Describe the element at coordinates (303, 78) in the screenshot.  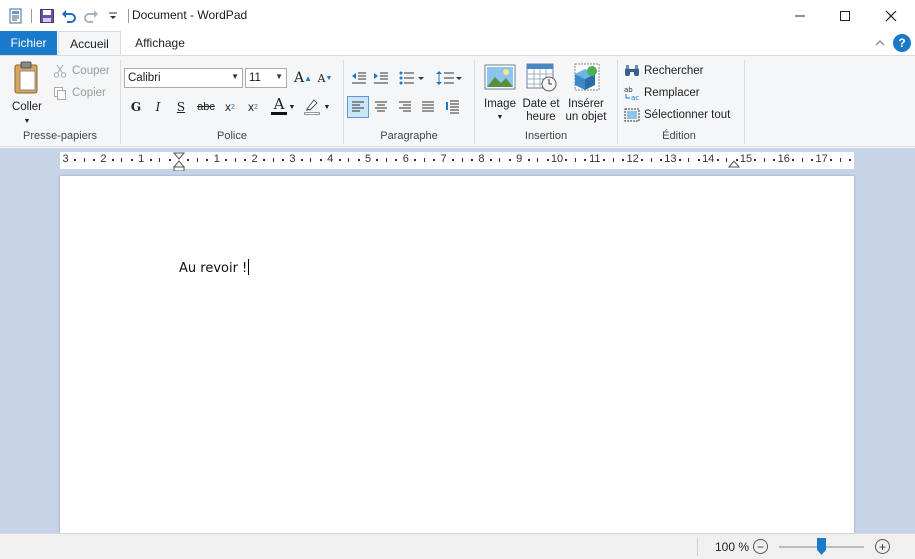
I see `grow-font-icon: A ▲` at that location.